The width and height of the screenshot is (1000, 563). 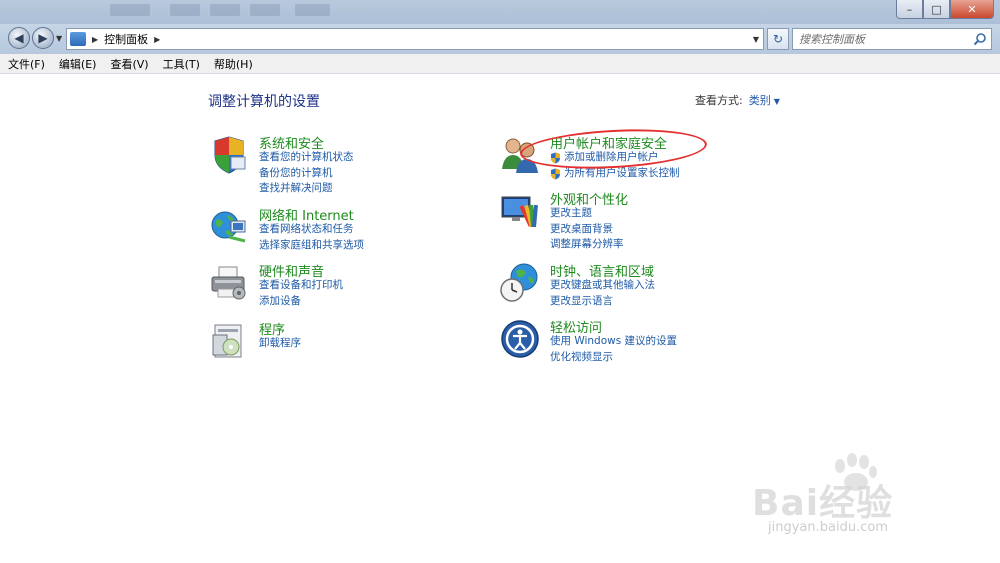 I want to click on security-shield-icon, so click(x=229, y=155).